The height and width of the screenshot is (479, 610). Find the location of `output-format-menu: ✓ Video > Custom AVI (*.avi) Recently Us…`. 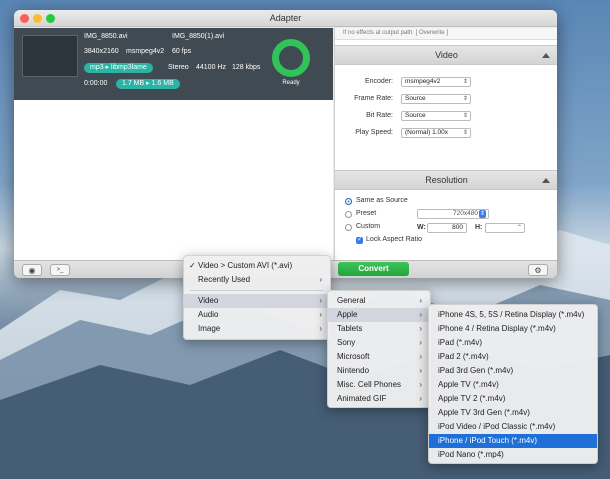

output-format-menu: ✓ Video > Custom AVI (*.avi) Recently Us… is located at coordinates (257, 297).